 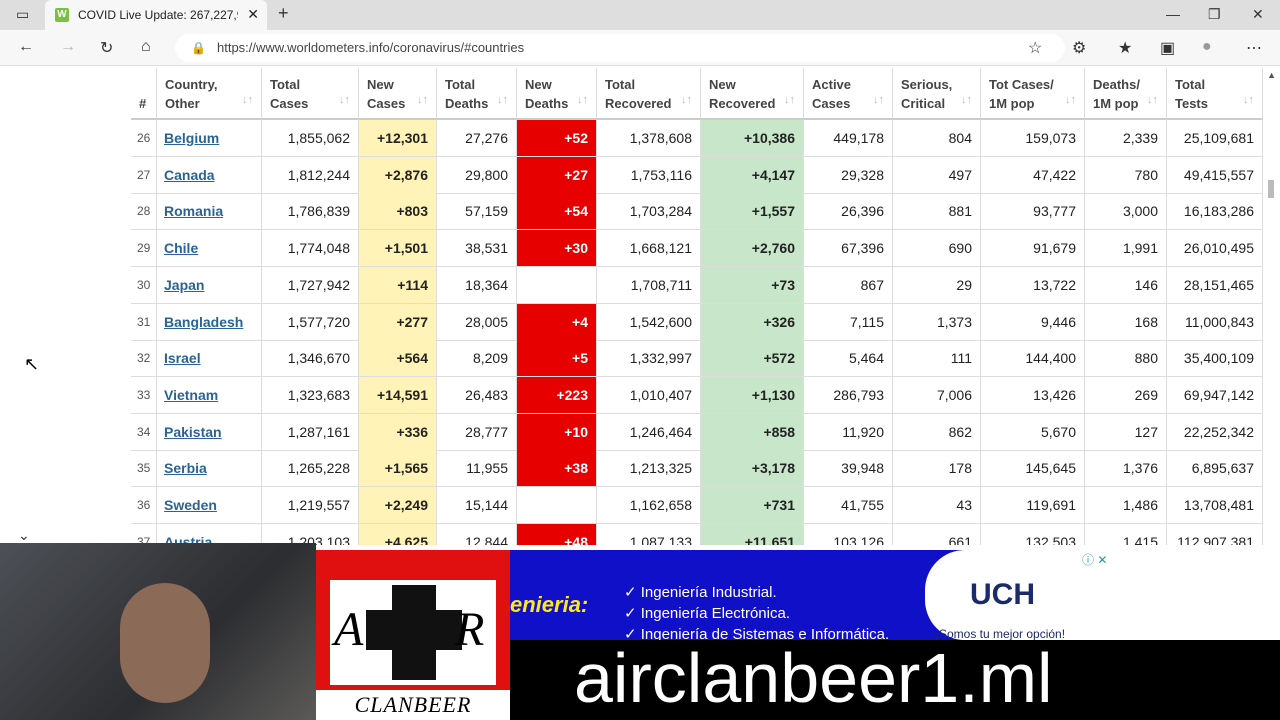 I want to click on header-active-cases: Active Cases ↓↑, so click(x=848, y=94).